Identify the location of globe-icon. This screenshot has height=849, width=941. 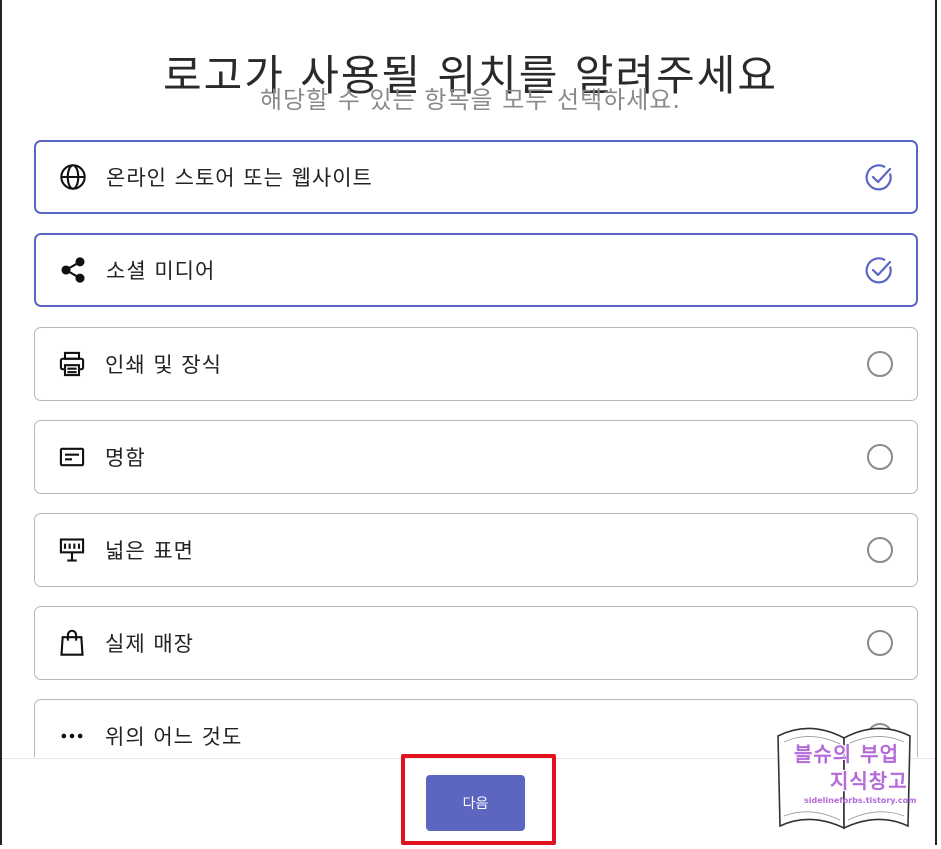
(73, 177).